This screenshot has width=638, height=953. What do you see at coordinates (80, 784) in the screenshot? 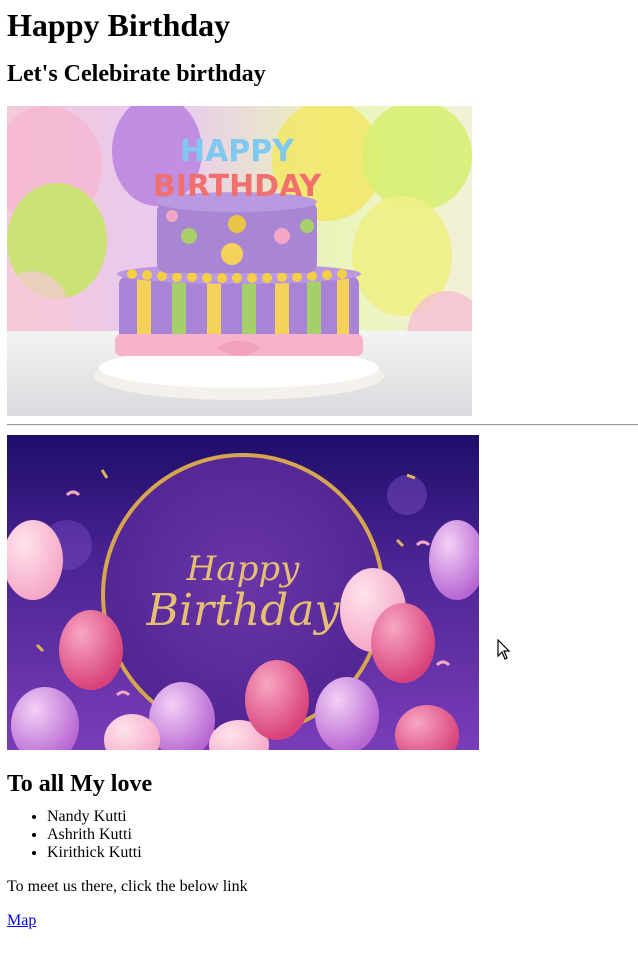
I see `section-title: To all My love` at bounding box center [80, 784].